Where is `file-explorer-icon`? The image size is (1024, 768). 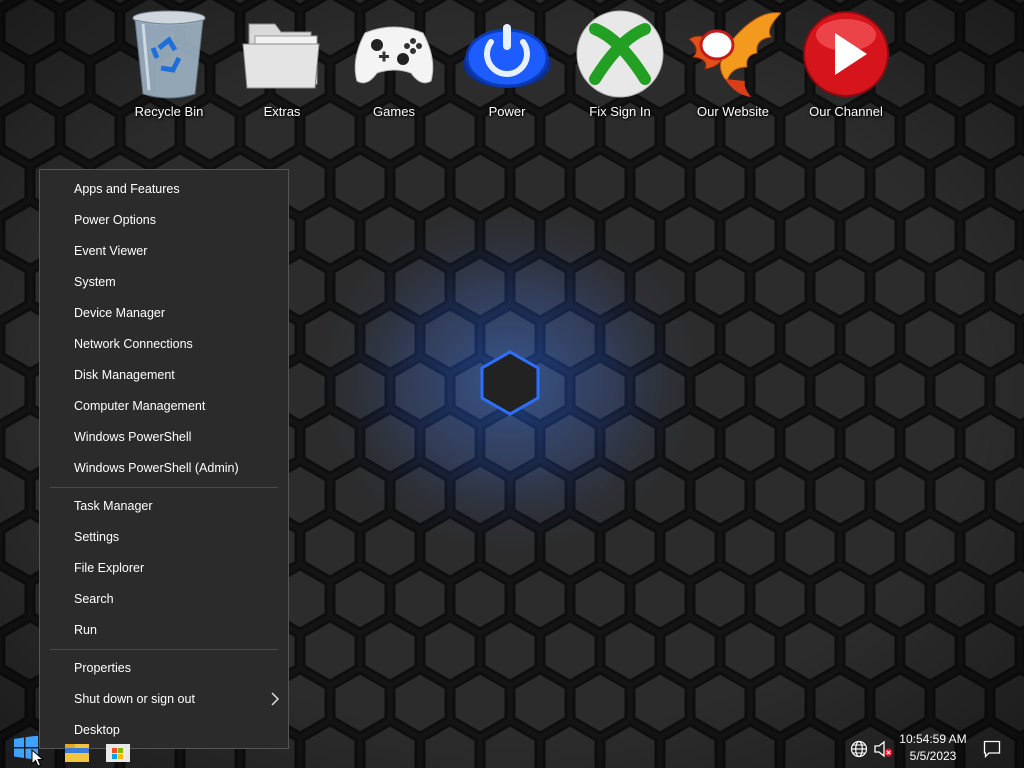 file-explorer-icon is located at coordinates (77, 752).